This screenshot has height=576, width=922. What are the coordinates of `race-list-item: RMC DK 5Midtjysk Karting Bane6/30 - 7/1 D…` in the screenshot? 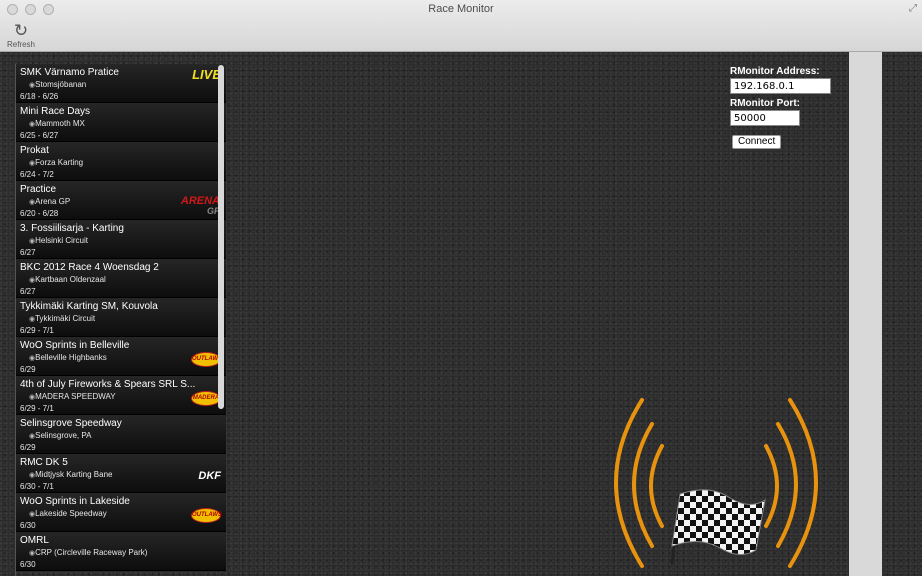 It's located at (121, 473).